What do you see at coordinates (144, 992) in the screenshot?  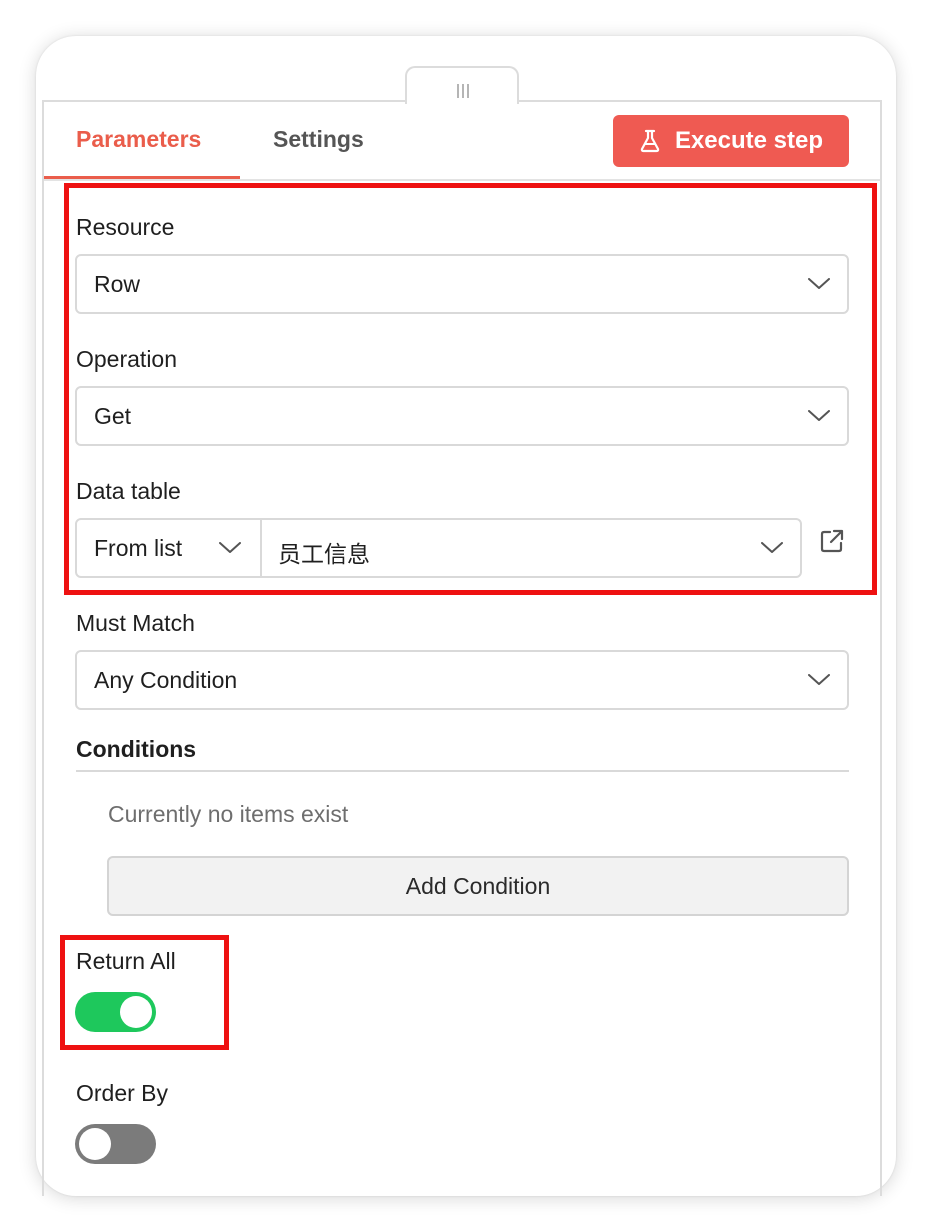 I see `highlight-box` at bounding box center [144, 992].